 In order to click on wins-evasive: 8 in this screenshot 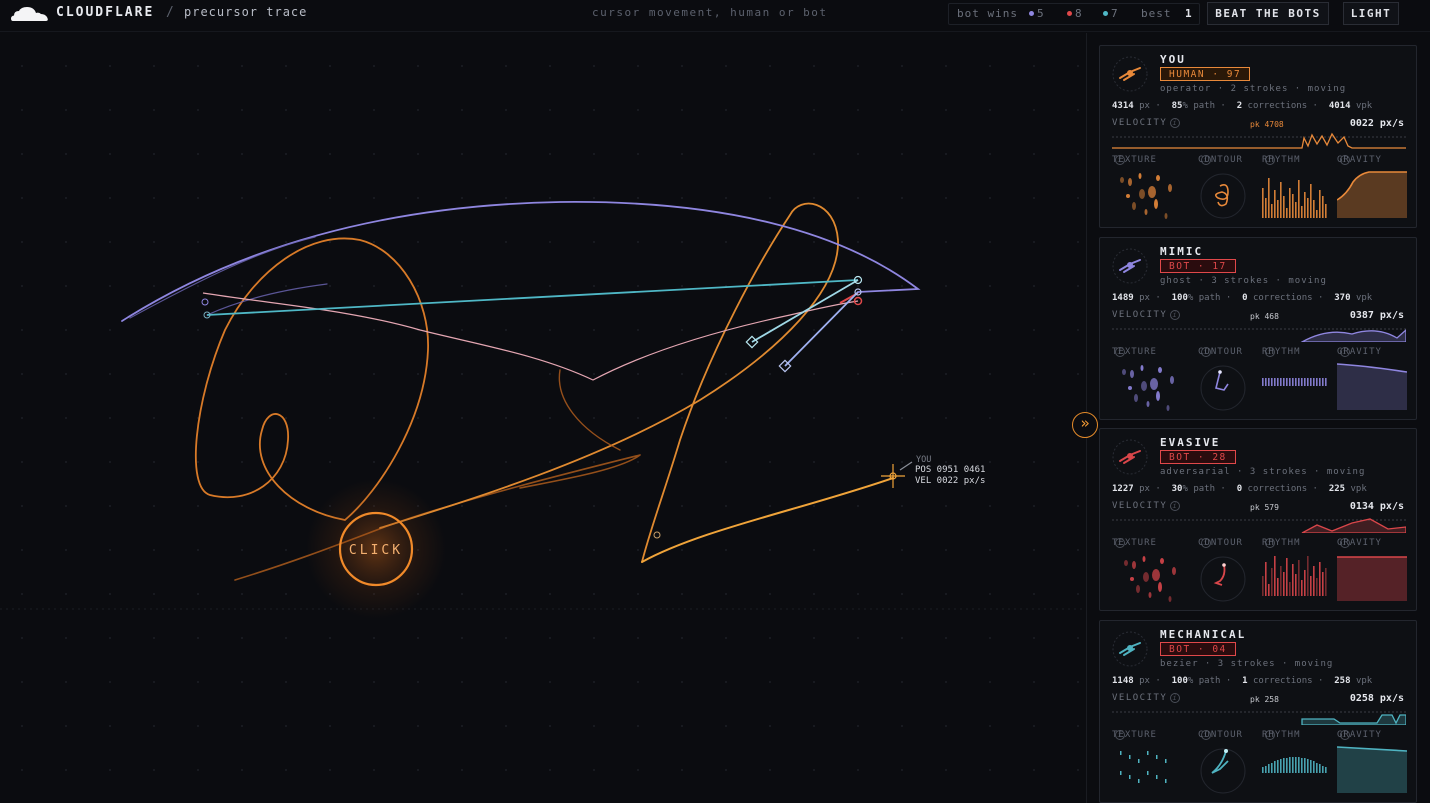, I will do `click(1075, 13)`.